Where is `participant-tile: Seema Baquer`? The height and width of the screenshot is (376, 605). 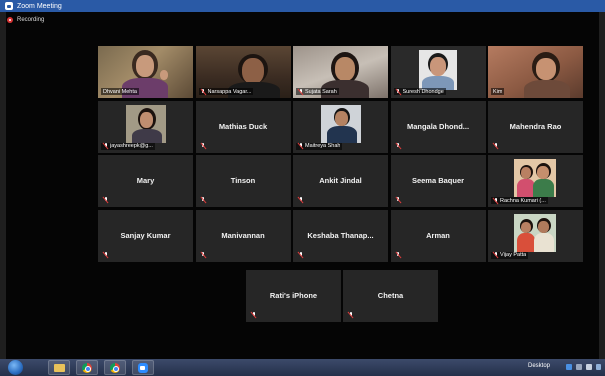 participant-tile: Seema Baquer is located at coordinates (438, 181).